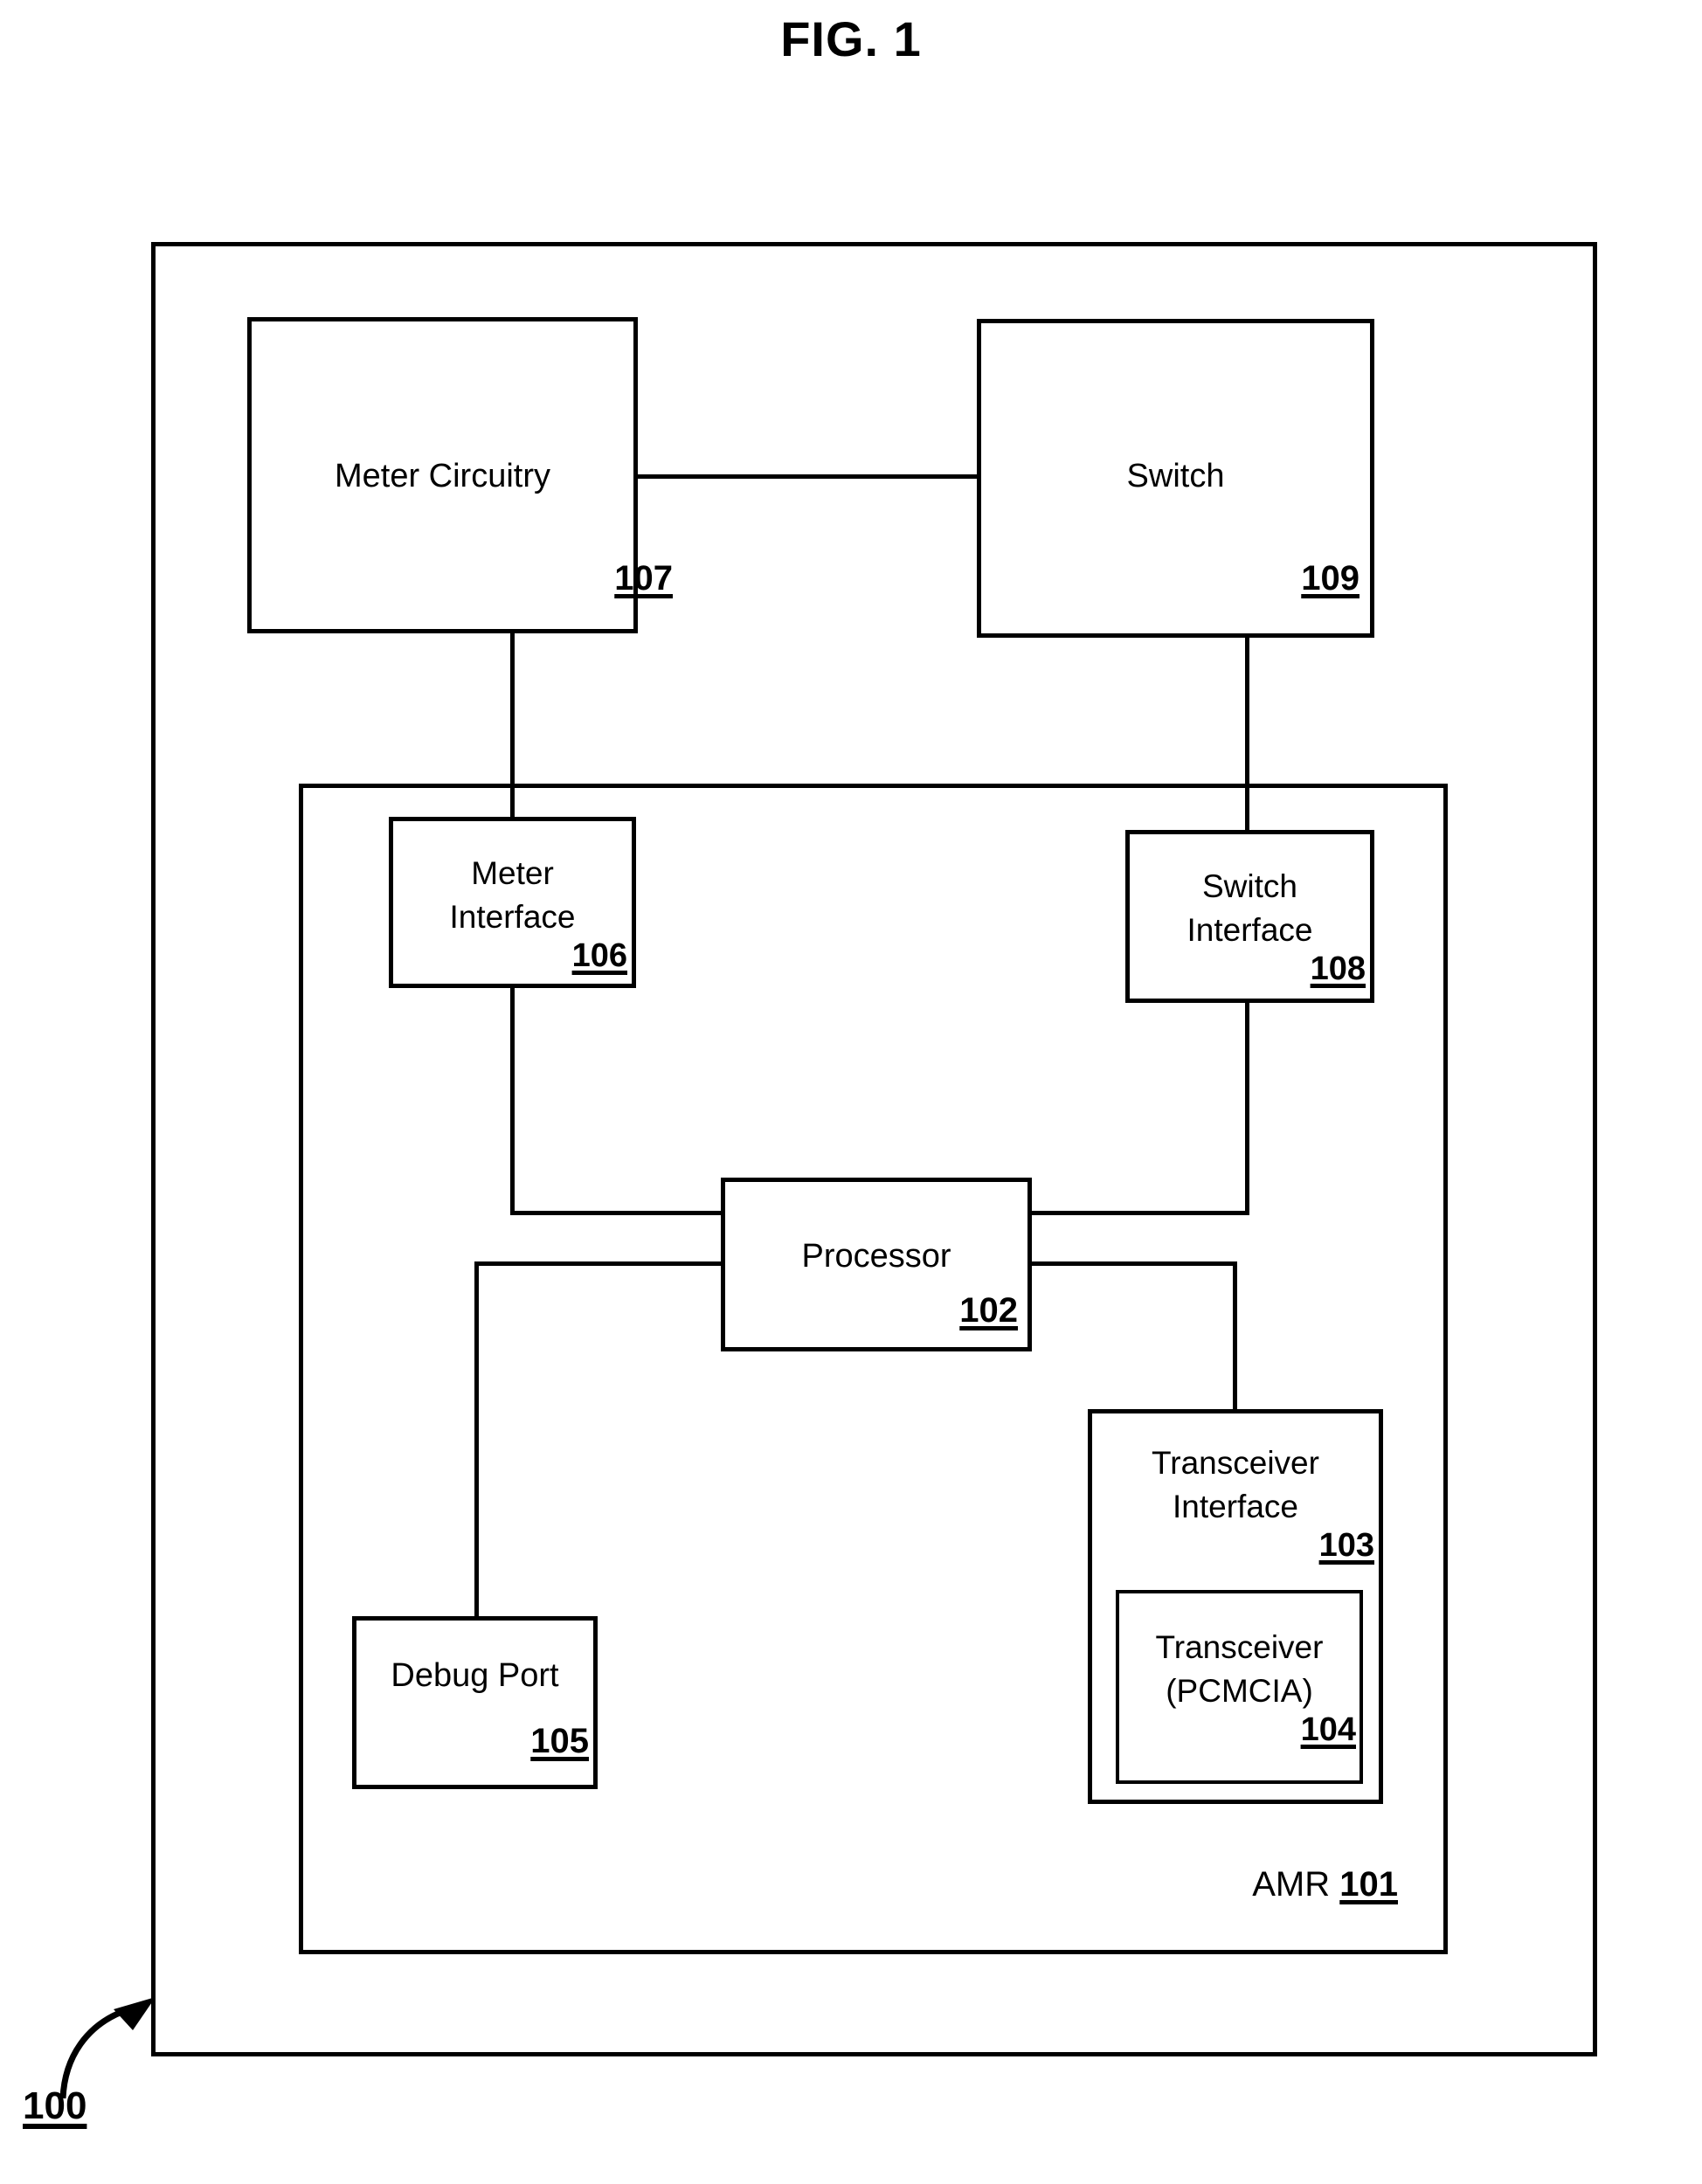 This screenshot has height=2184, width=1702. I want to click on connector-switch-interface-down, so click(1247, 1109).